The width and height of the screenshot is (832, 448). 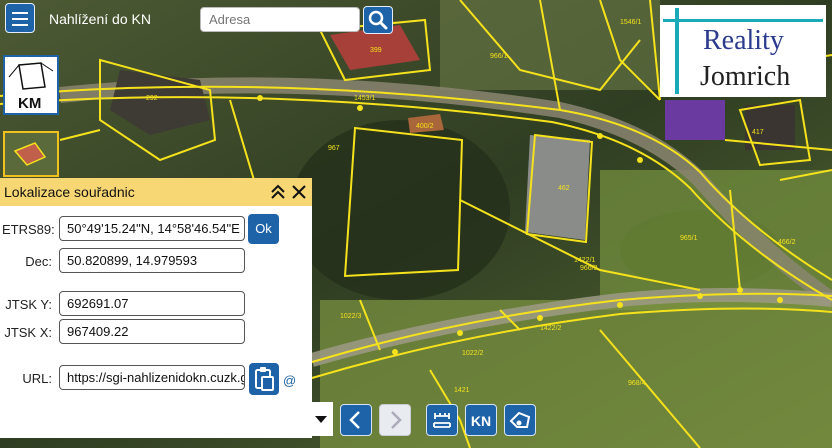 What do you see at coordinates (289, 380) in the screenshot?
I see `email-link: @` at bounding box center [289, 380].